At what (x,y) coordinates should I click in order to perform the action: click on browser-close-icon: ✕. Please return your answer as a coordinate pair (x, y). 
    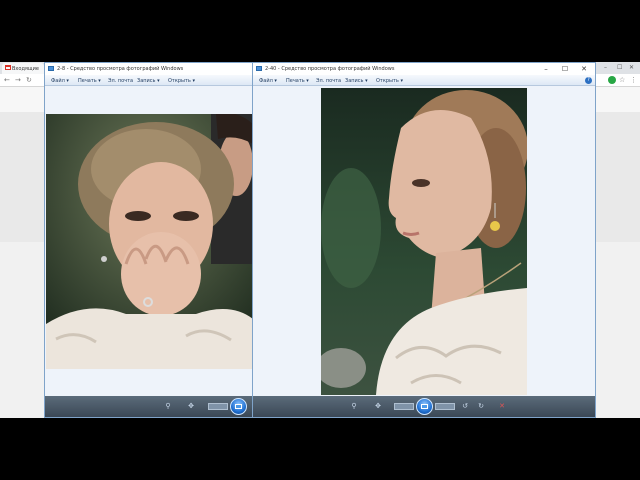
    Looking at the image, I should click on (631, 67).